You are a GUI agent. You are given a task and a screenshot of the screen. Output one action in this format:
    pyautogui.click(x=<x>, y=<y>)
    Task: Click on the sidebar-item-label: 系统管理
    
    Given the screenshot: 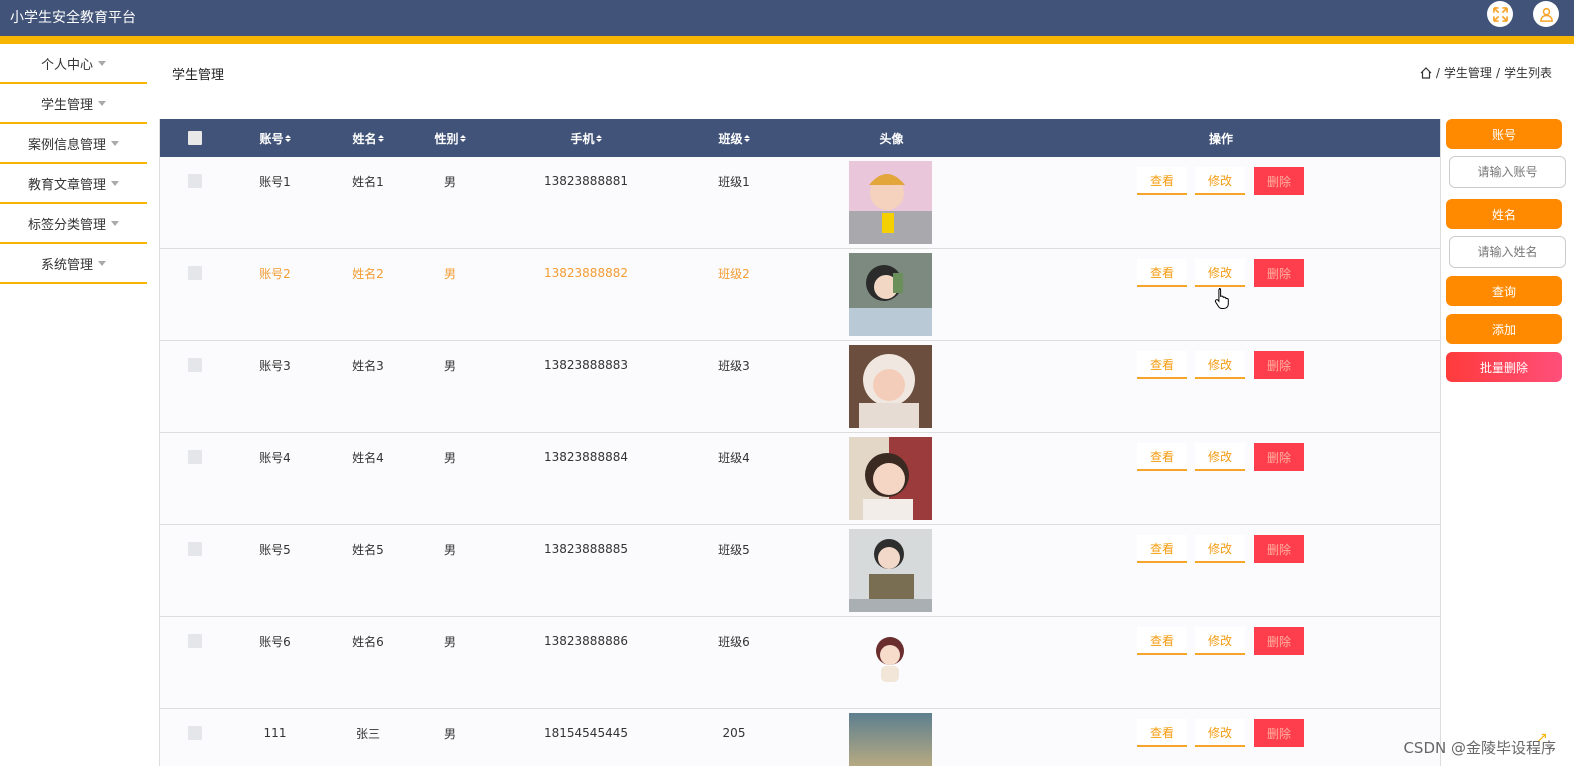 What is the action you would take?
    pyautogui.click(x=66, y=265)
    